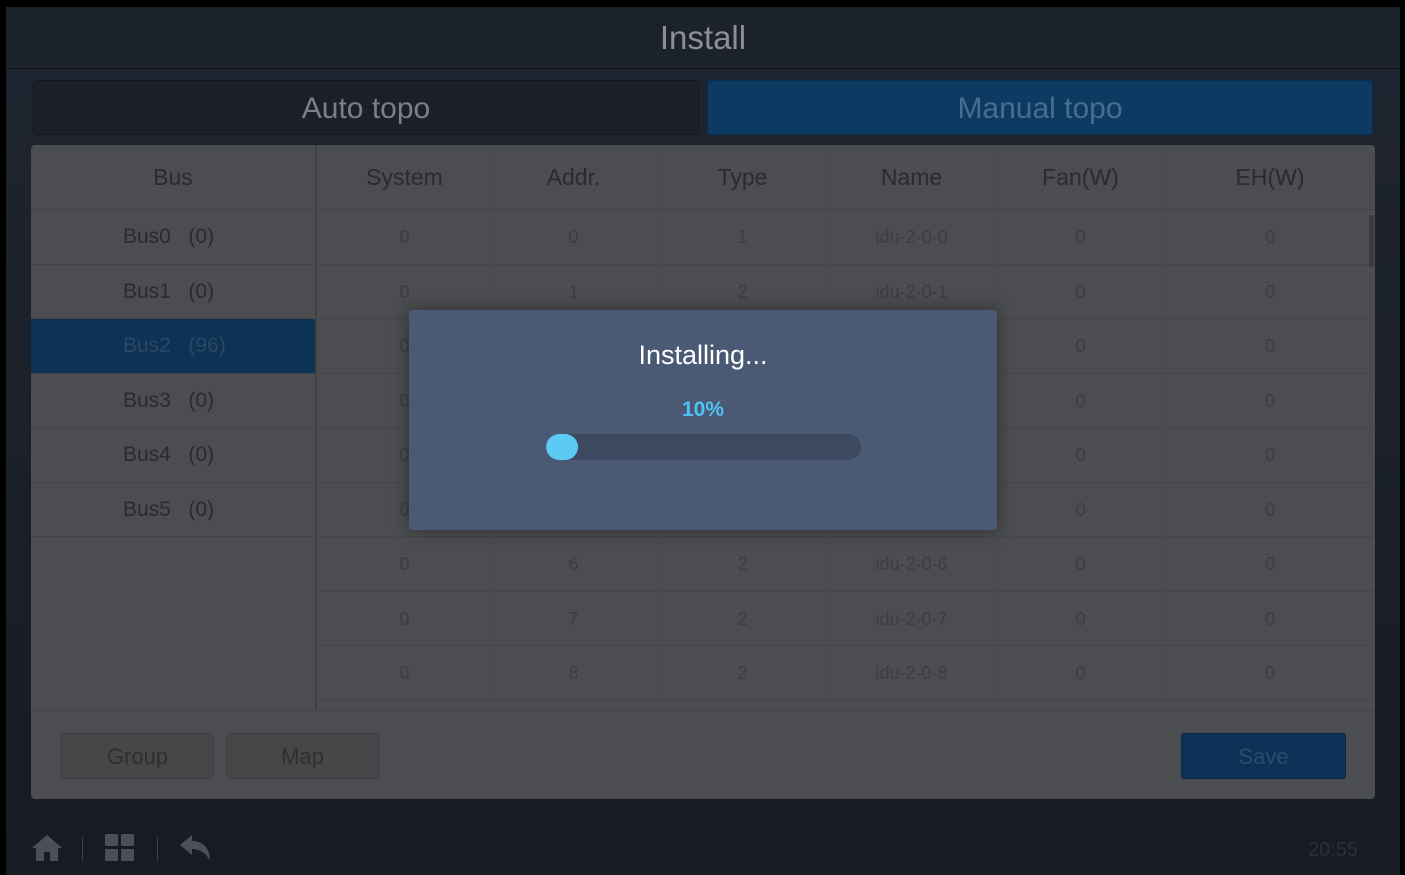  Describe the element at coordinates (173, 510) in the screenshot. I see `bus-item-5: Bus5 (0)` at that location.